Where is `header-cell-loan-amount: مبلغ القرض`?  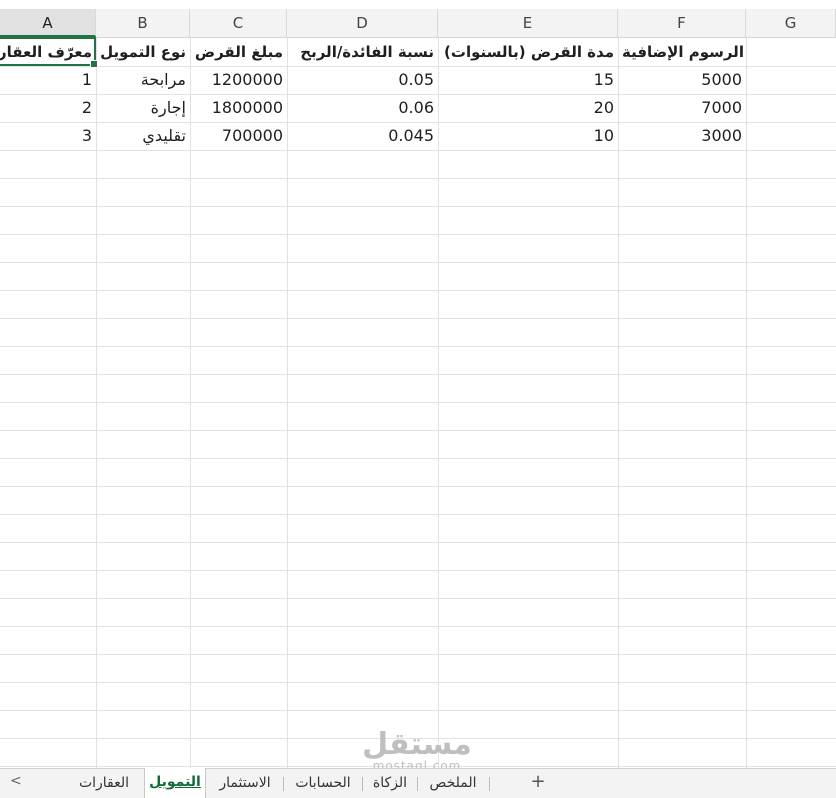
header-cell-loan-amount: مبلغ القرض is located at coordinates (238, 52).